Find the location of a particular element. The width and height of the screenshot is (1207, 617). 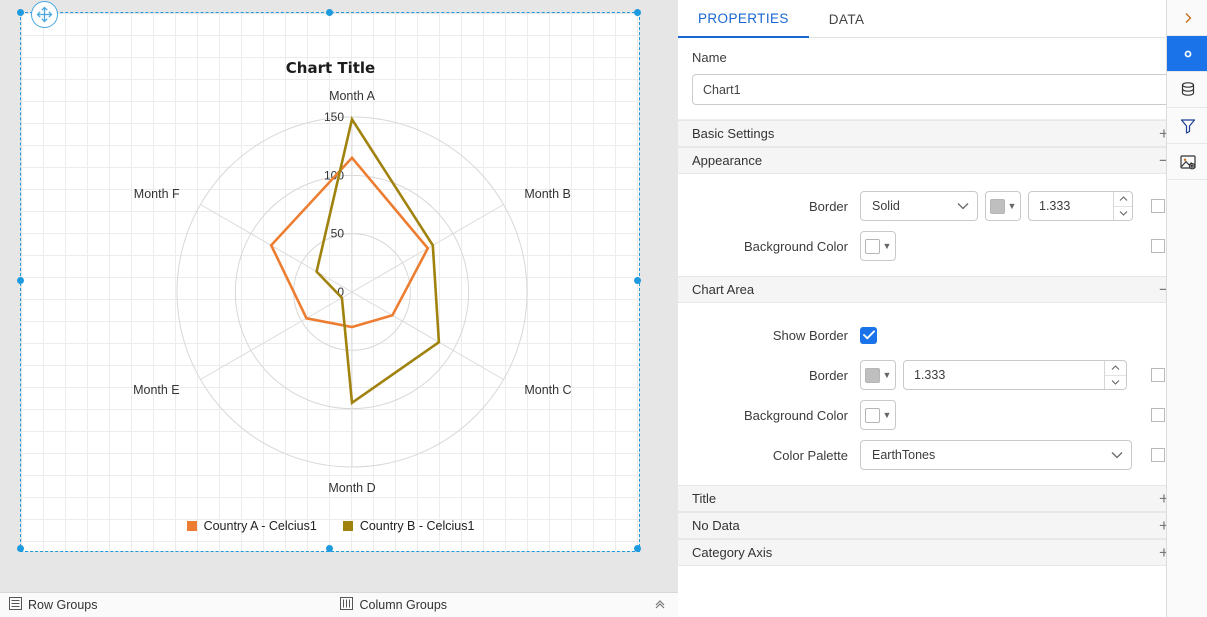

section-no-data-title: No Data is located at coordinates (716, 525).